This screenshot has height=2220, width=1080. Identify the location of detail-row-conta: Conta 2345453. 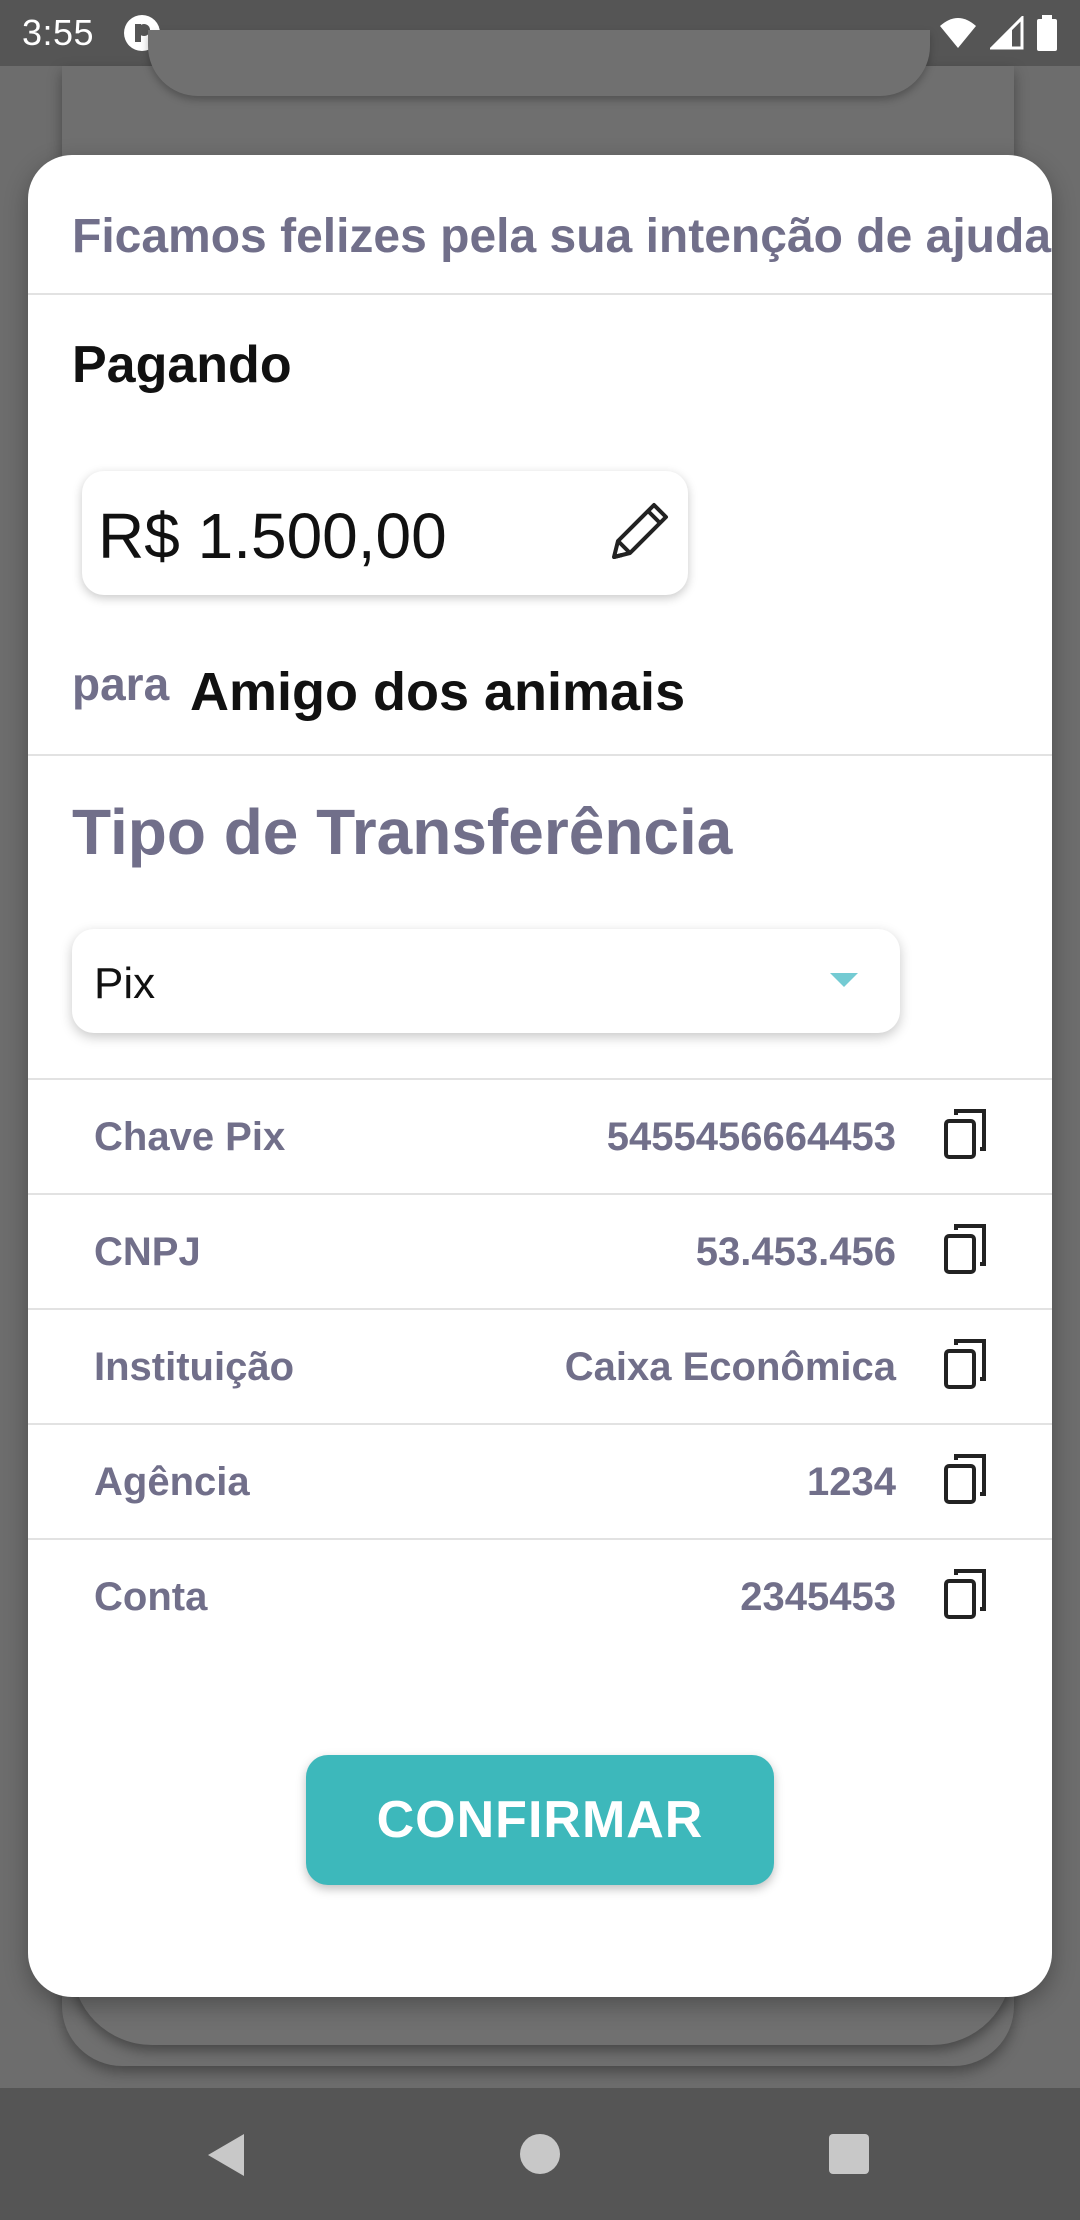
(540, 1596).